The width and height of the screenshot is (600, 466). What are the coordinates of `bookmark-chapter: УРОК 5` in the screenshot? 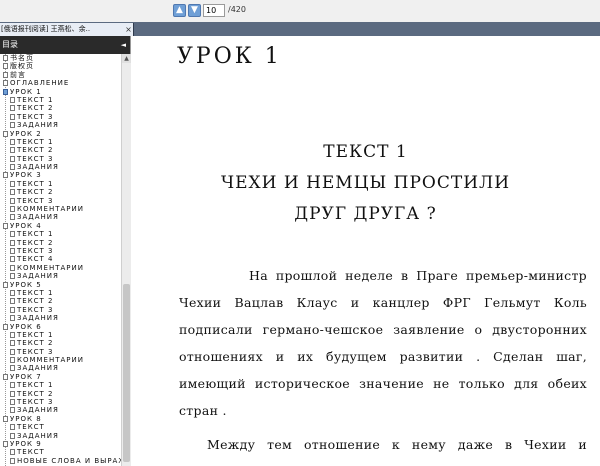 It's located at (60, 285).